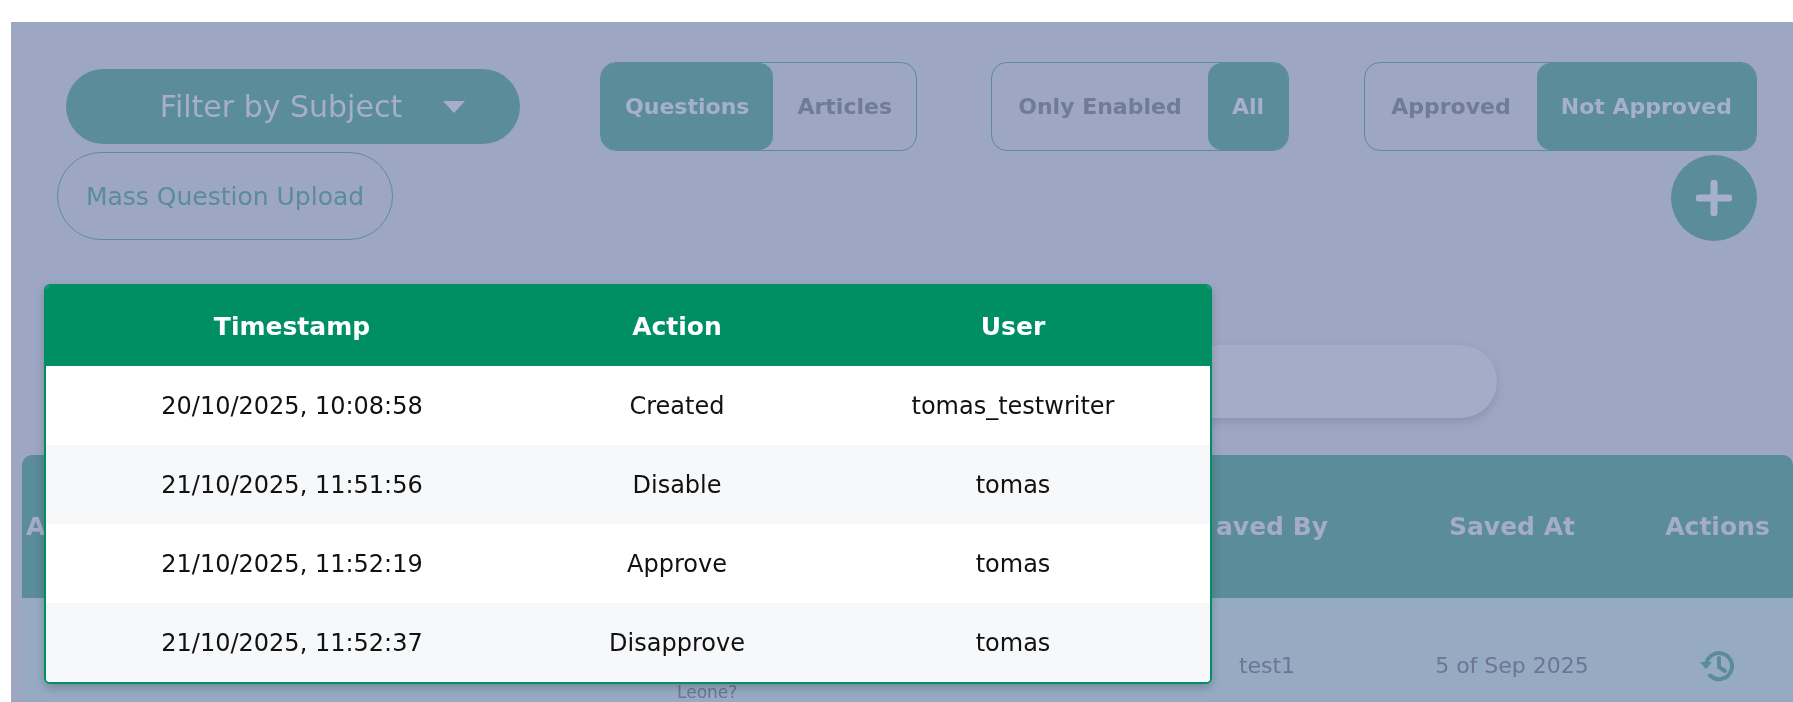 The image size is (1793, 702). What do you see at coordinates (1013, 326) in the screenshot?
I see `column-header: User` at bounding box center [1013, 326].